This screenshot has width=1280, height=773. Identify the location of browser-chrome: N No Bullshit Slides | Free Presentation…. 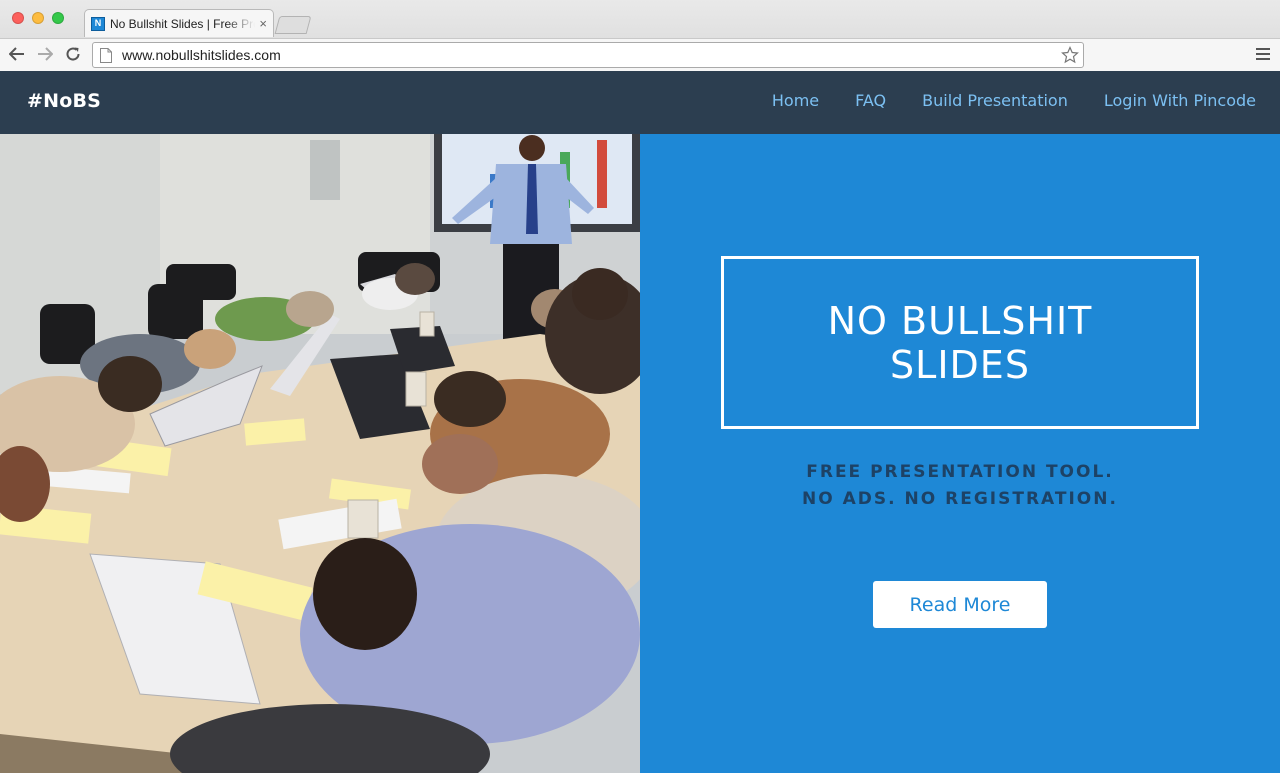
(640, 35).